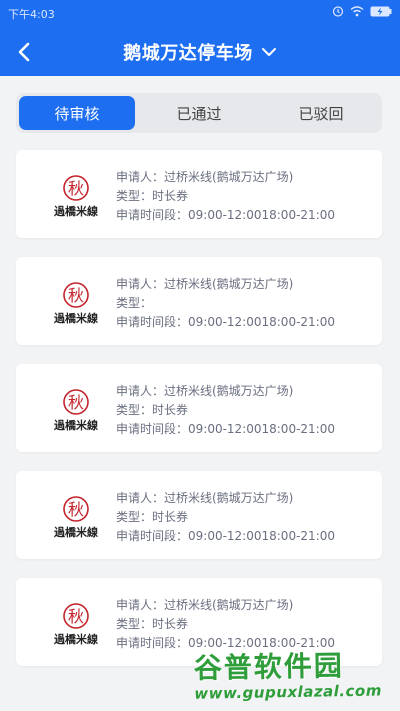  I want to click on chevron-down-icon, so click(268, 52).